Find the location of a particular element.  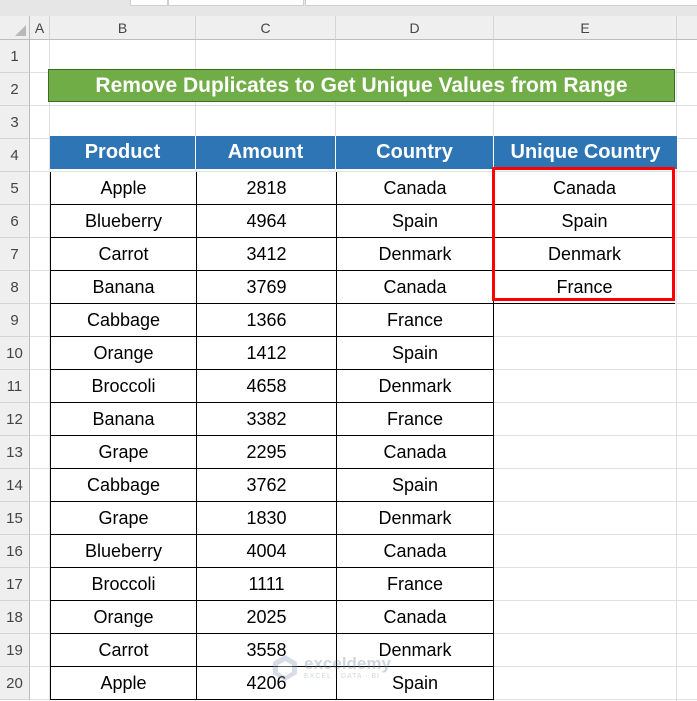

row-header: 18 is located at coordinates (15, 617).